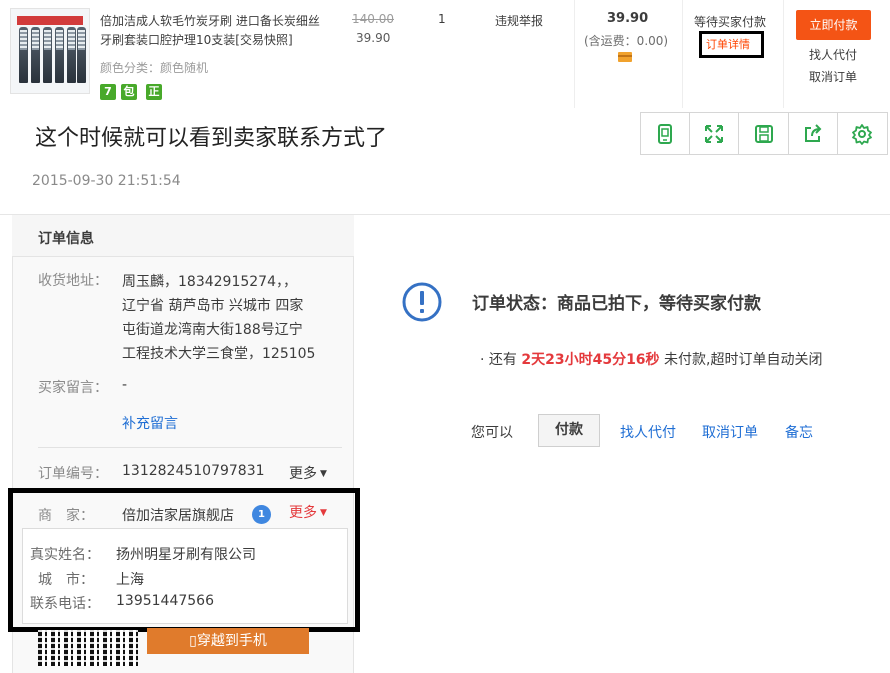  Describe the element at coordinates (193, 641) in the screenshot. I see `phone-icon: ▯` at that location.